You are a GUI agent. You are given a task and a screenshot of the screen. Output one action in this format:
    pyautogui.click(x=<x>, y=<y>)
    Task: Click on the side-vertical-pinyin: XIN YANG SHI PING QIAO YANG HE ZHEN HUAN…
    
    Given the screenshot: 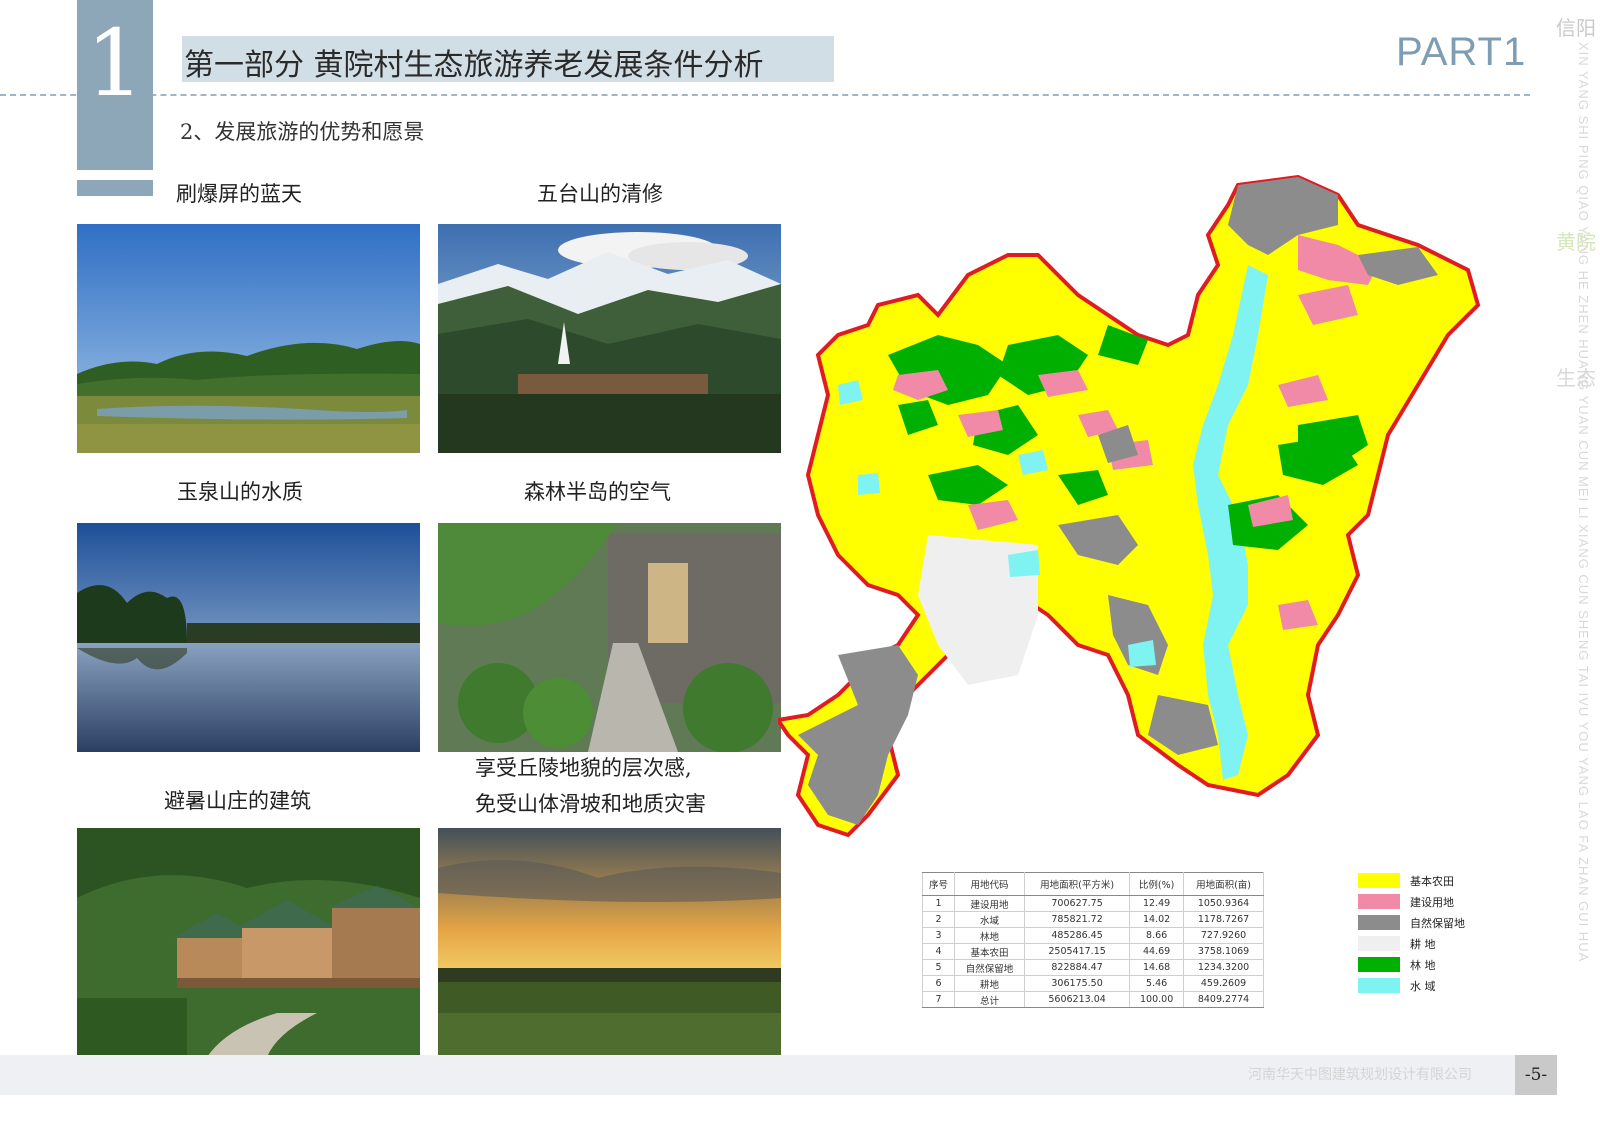 What is the action you would take?
    pyautogui.click(x=1583, y=502)
    